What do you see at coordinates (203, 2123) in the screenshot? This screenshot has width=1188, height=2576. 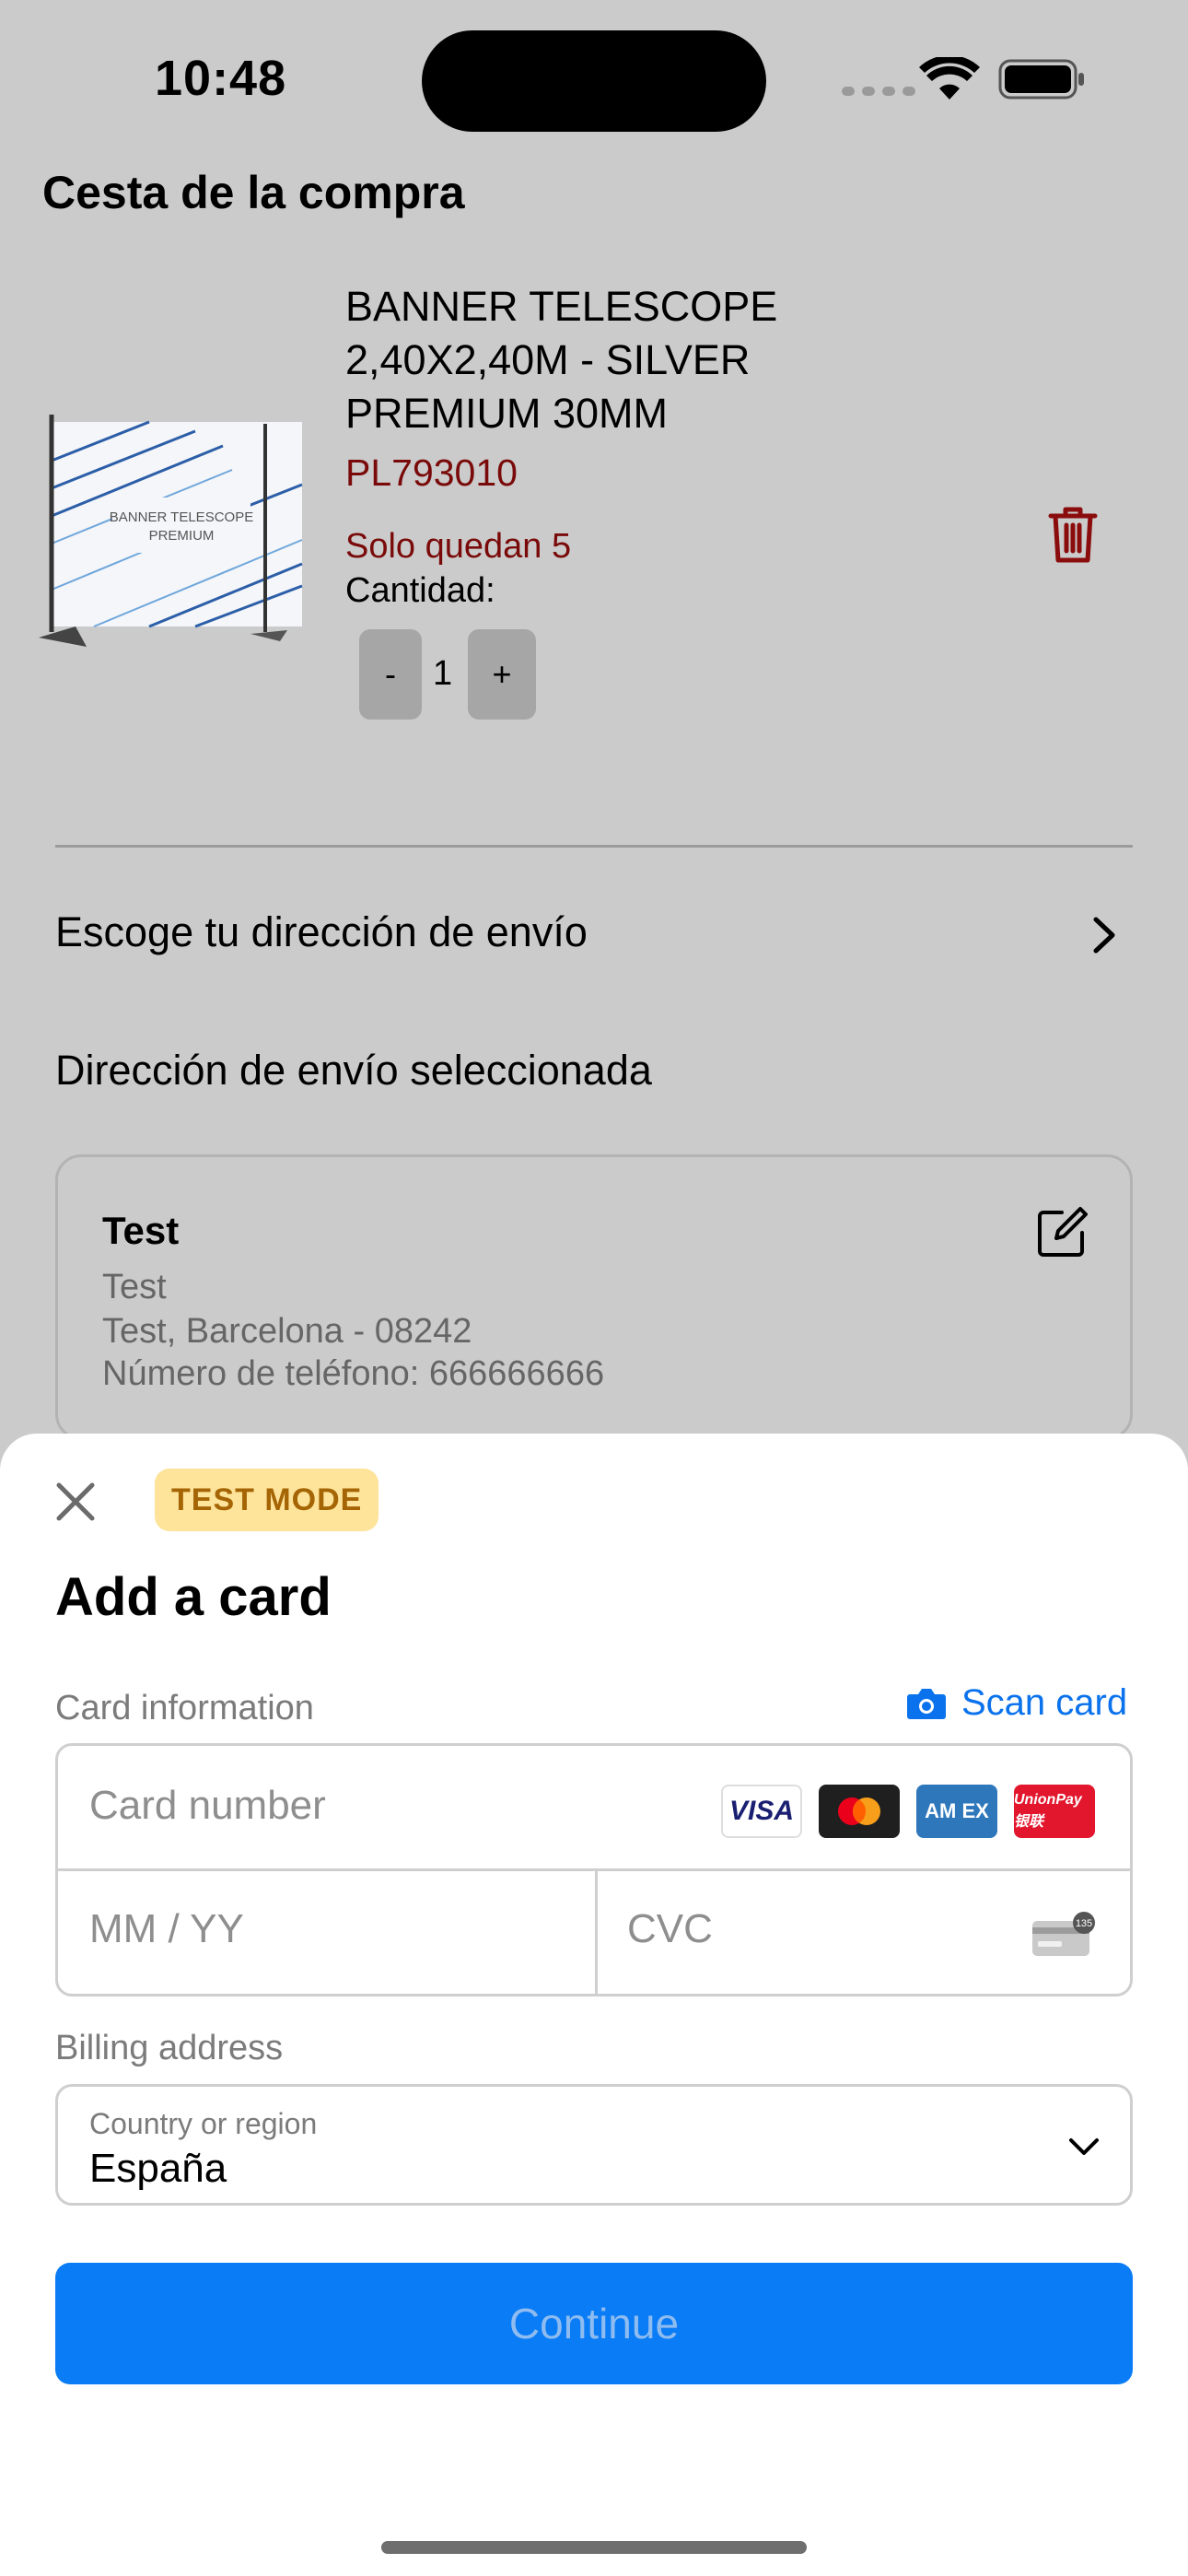 I see `country-label: Country or region` at bounding box center [203, 2123].